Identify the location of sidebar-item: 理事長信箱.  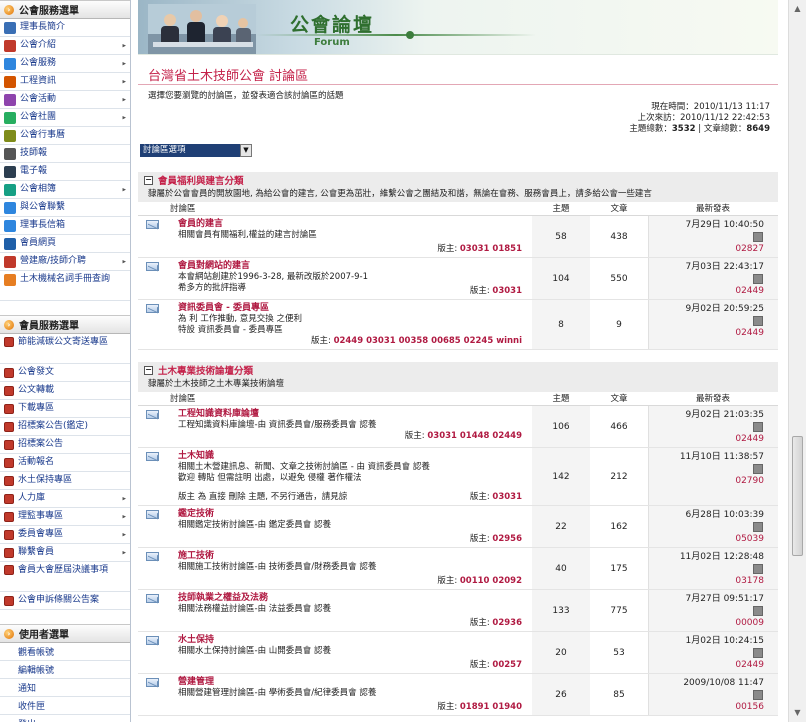
(65, 226).